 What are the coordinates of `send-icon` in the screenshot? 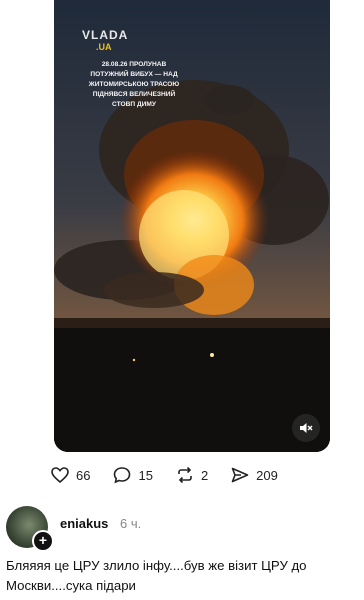 It's located at (240, 475).